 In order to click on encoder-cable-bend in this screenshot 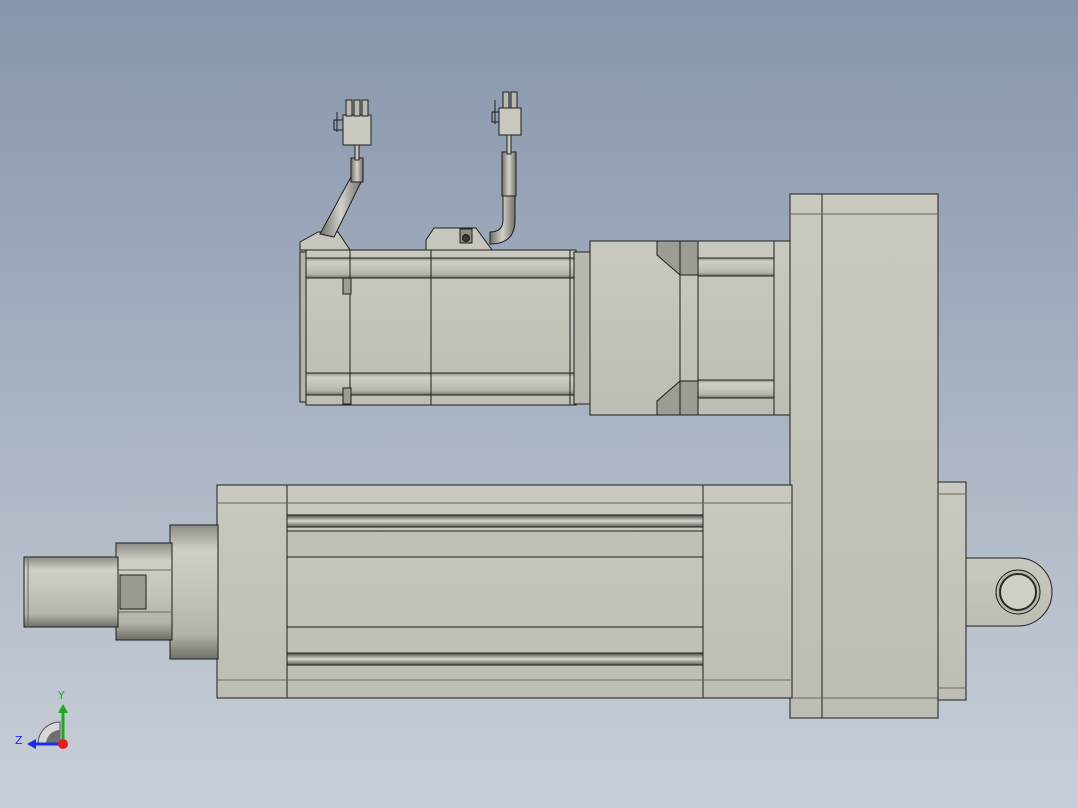, I will do `click(341, 206)`.